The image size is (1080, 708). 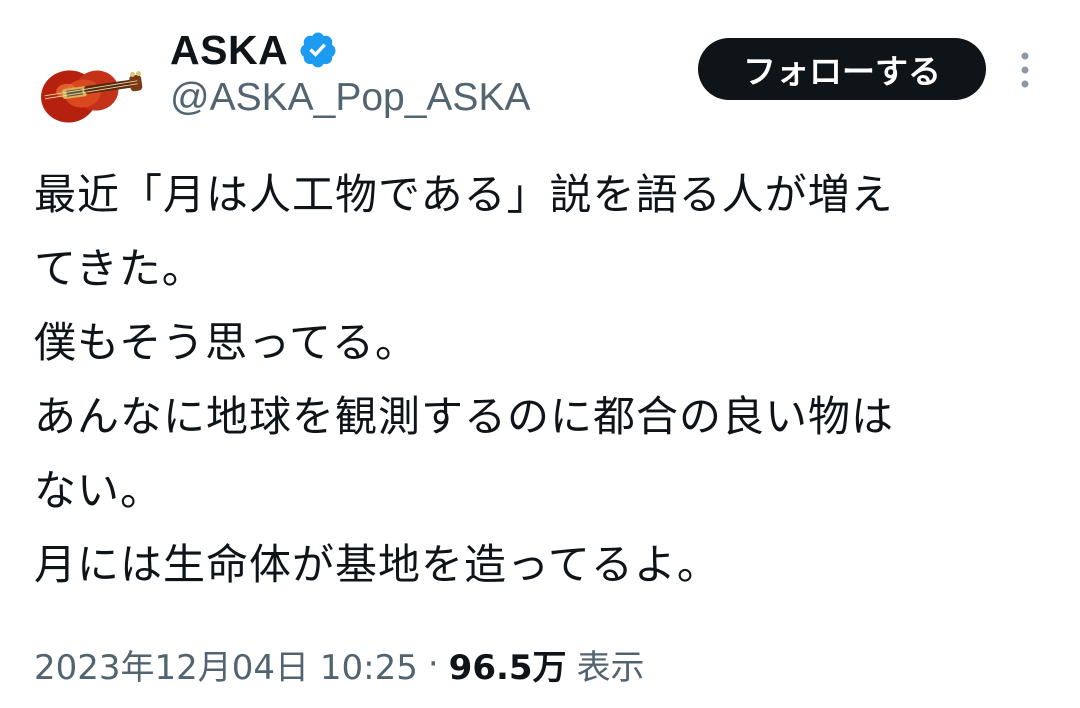 What do you see at coordinates (464, 416) in the screenshot?
I see `tweet-text-line: あんなに地球を観測するのに都合の良い物は` at bounding box center [464, 416].